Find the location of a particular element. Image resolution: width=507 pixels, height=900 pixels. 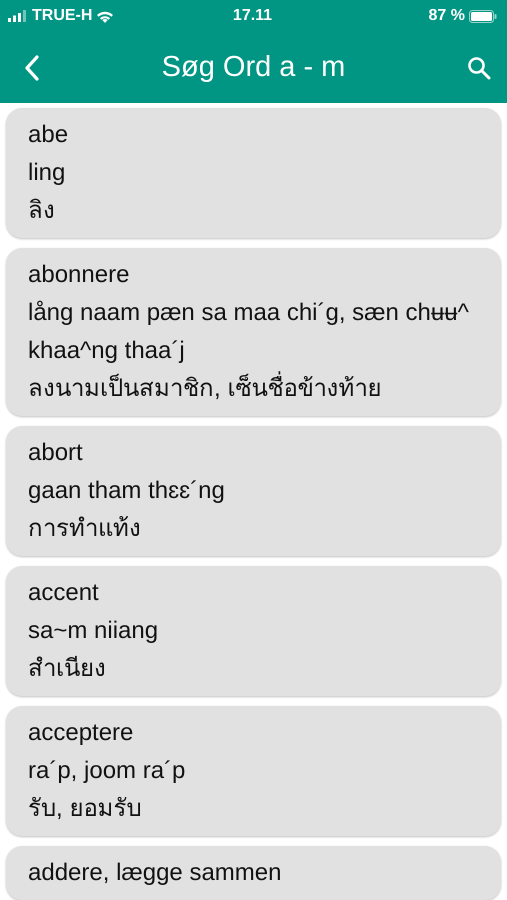

screen-title: Søg Ord a - m is located at coordinates (254, 67).